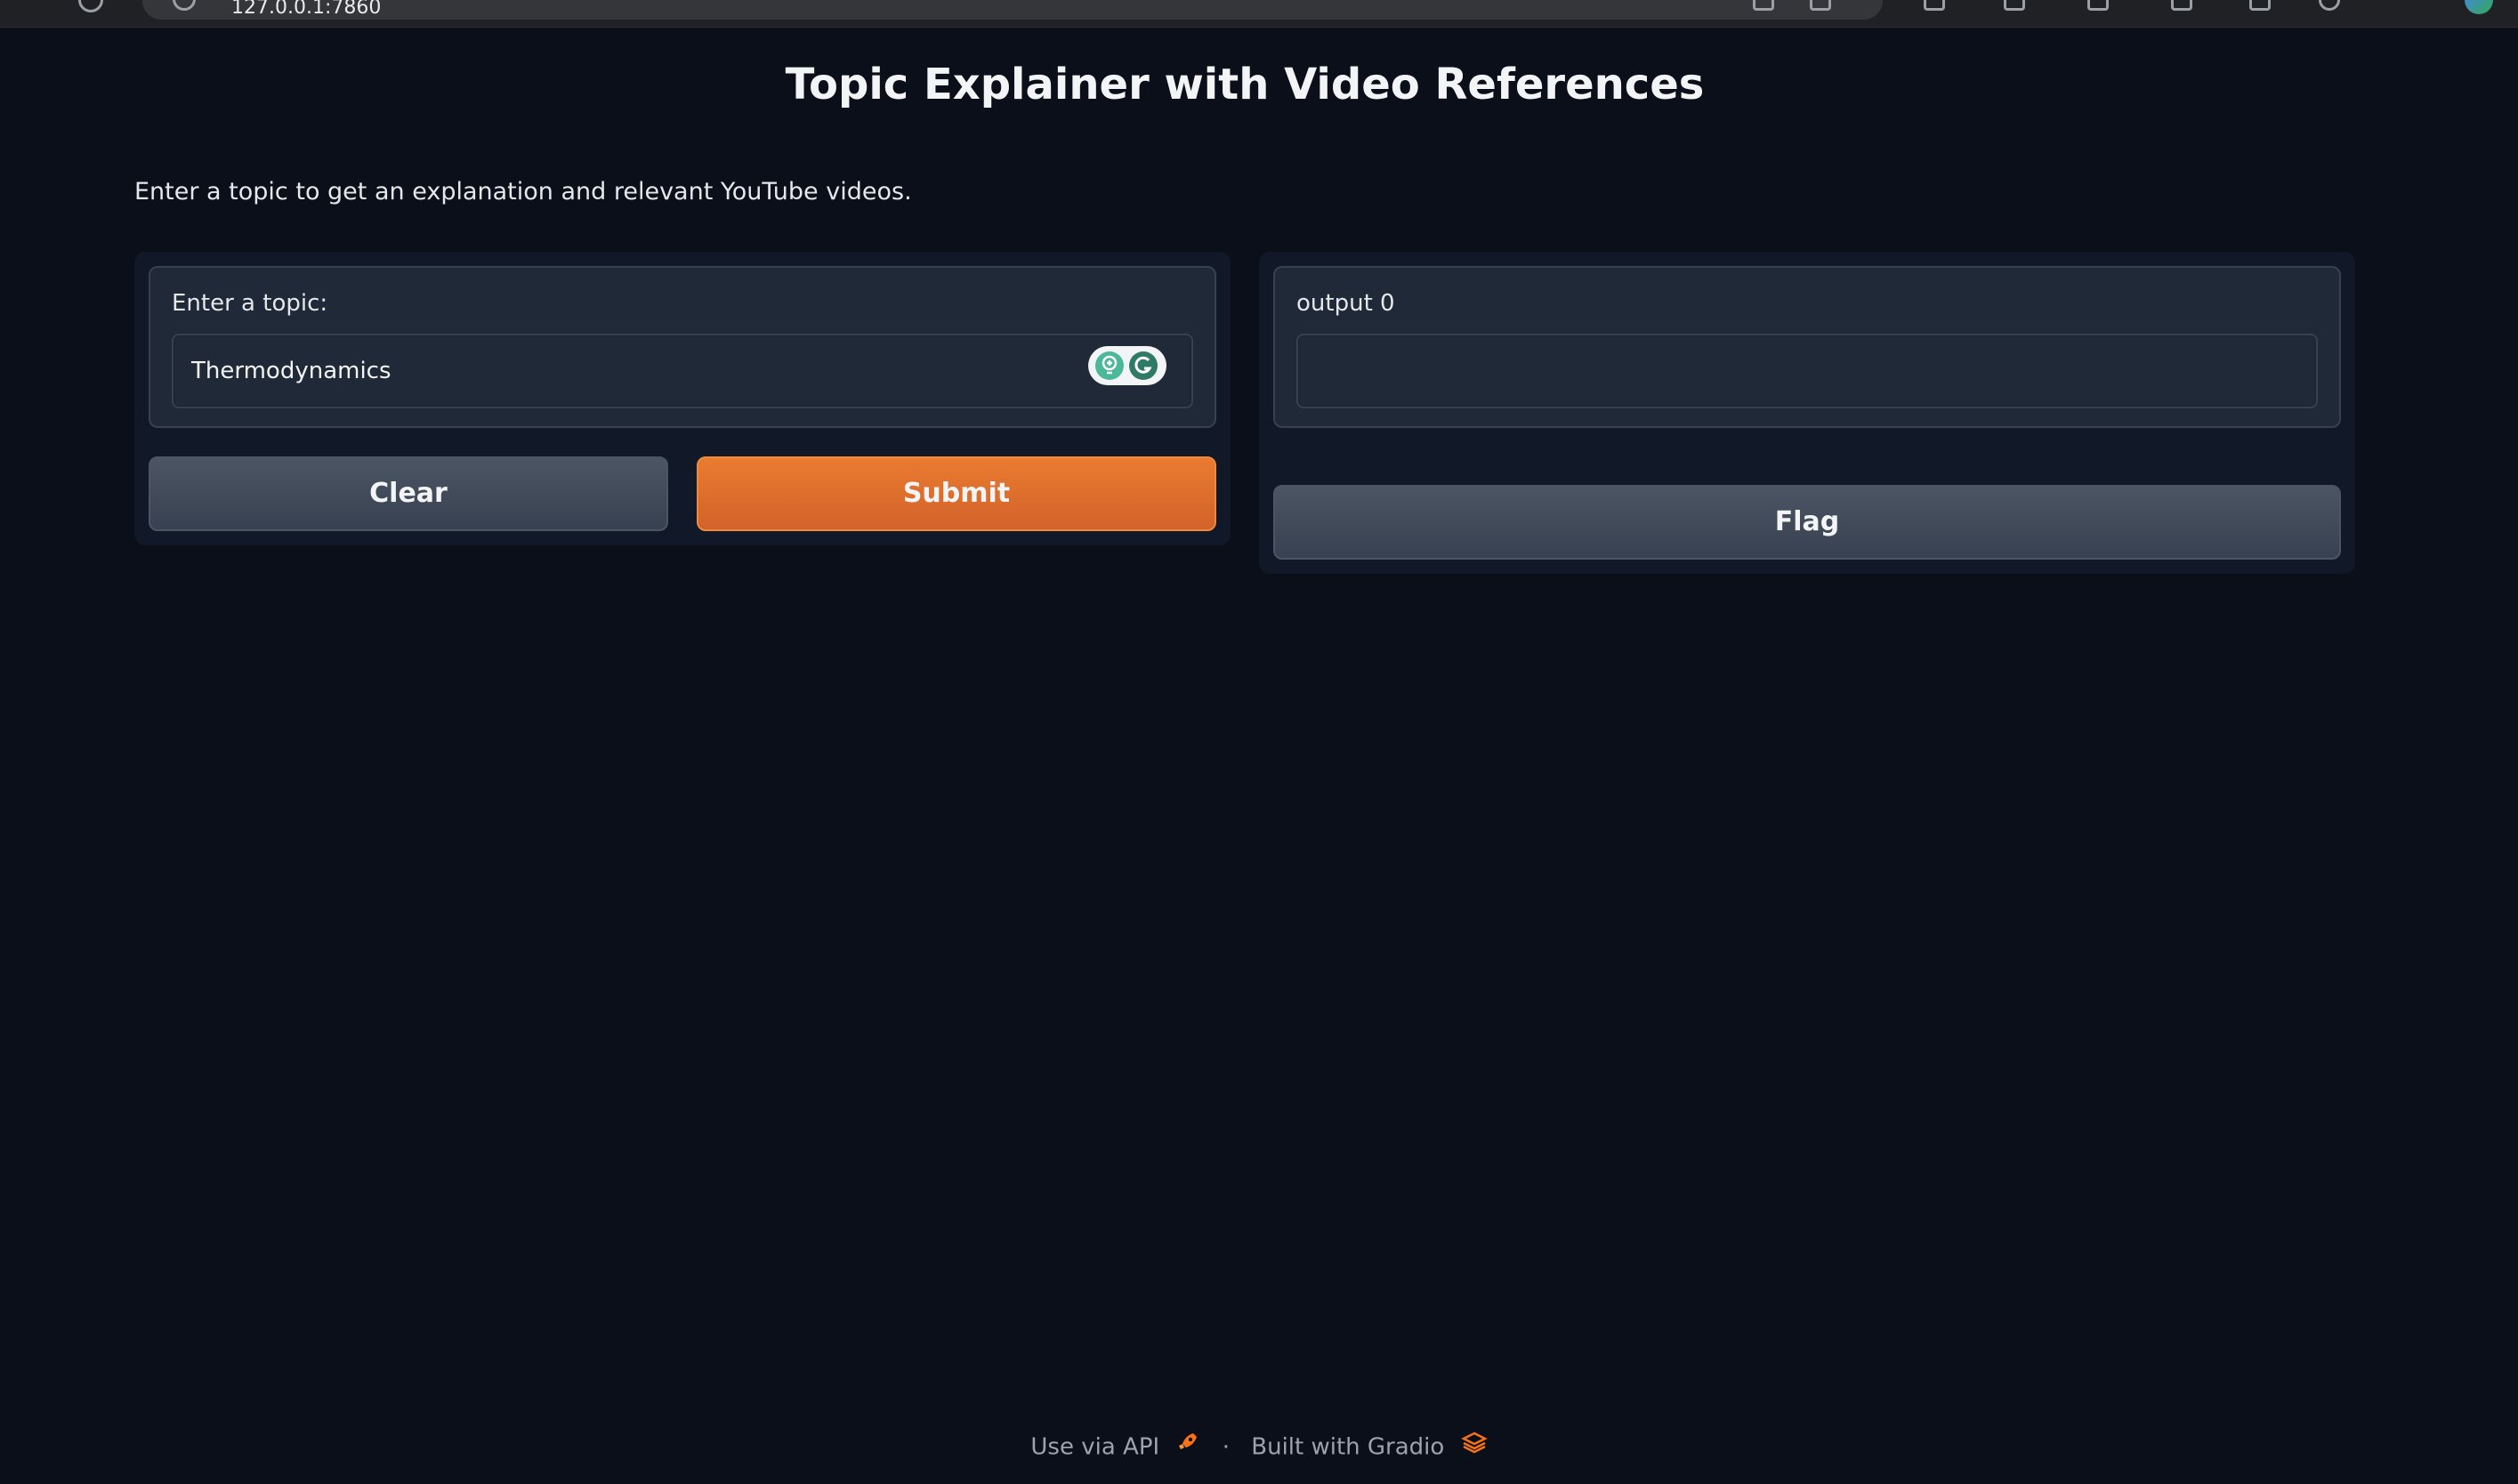  What do you see at coordinates (1474, 1447) in the screenshot?
I see `gradio-logo-icon` at bounding box center [1474, 1447].